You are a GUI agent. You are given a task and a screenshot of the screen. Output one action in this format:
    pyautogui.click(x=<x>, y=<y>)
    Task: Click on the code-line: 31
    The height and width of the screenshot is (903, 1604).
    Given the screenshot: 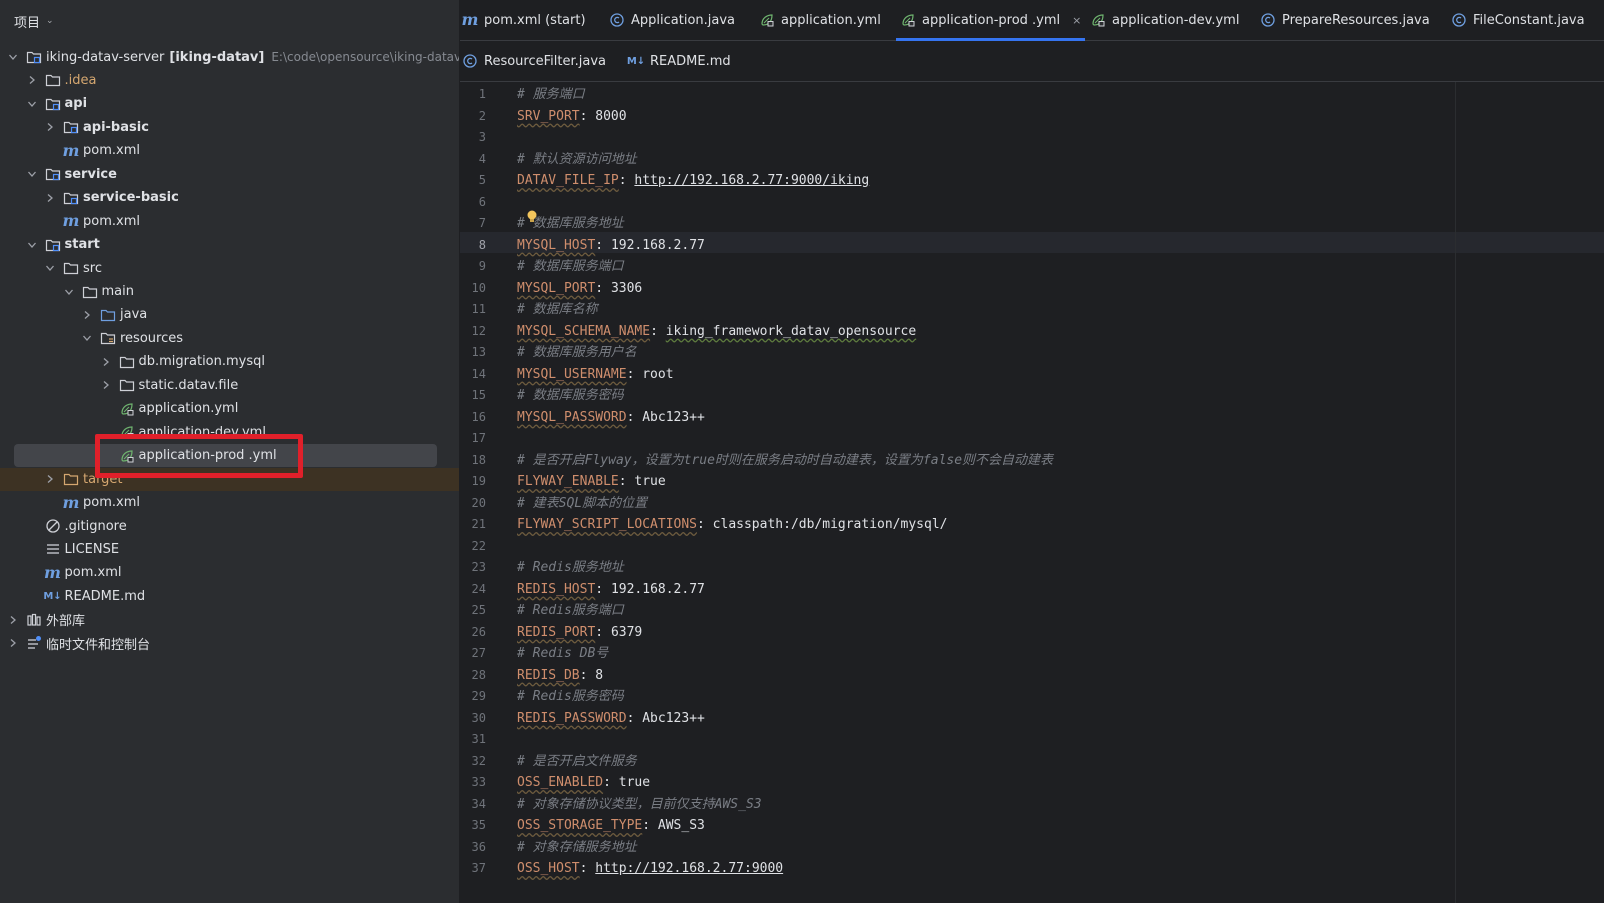 What is the action you would take?
    pyautogui.click(x=1032, y=739)
    